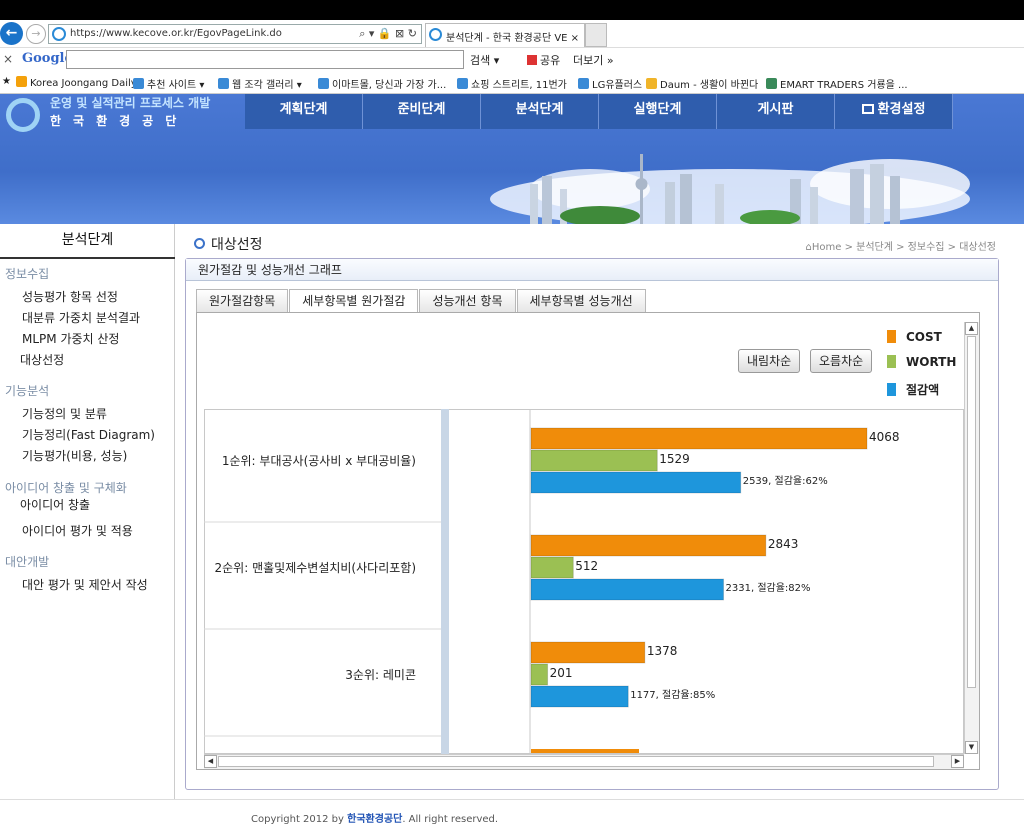 The image size is (1024, 837). I want to click on legend-swatch, so click(891, 389).